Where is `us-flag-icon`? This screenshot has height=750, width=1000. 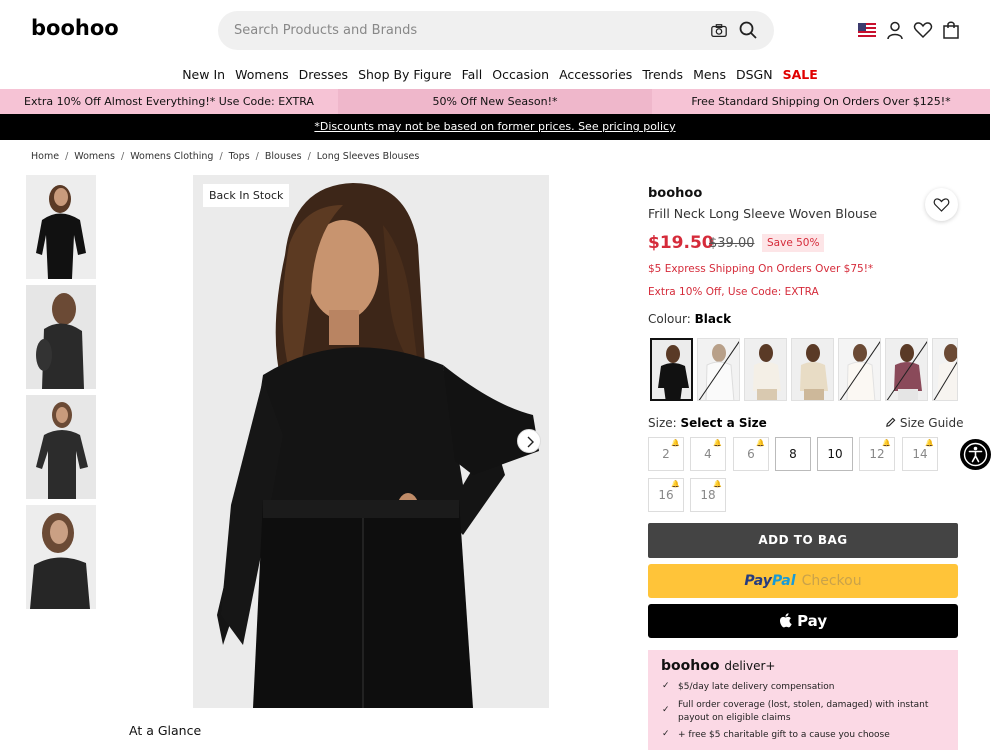 us-flag-icon is located at coordinates (867, 31).